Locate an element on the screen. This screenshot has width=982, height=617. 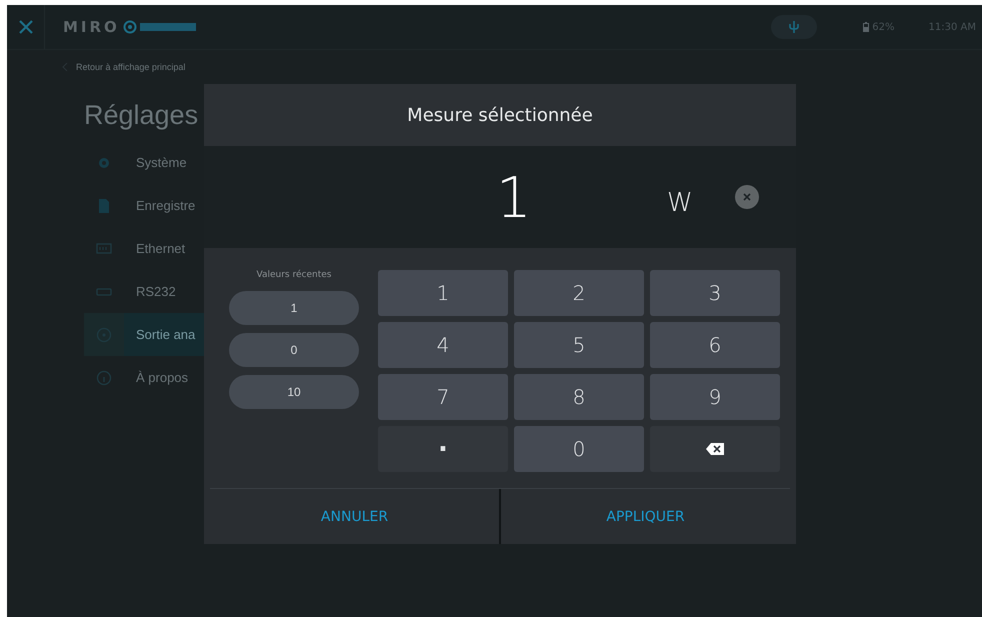
usb-icon is located at coordinates (794, 27).